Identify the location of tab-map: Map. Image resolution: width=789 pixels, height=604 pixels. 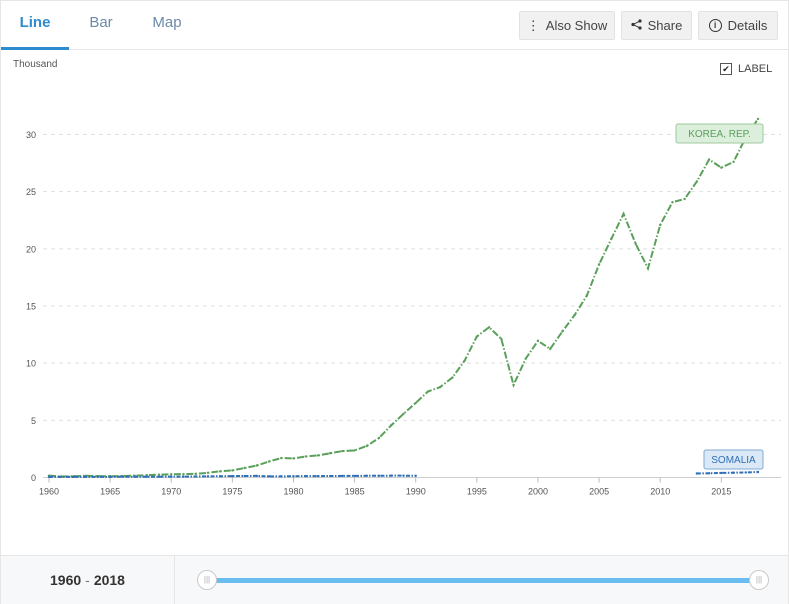
(167, 24).